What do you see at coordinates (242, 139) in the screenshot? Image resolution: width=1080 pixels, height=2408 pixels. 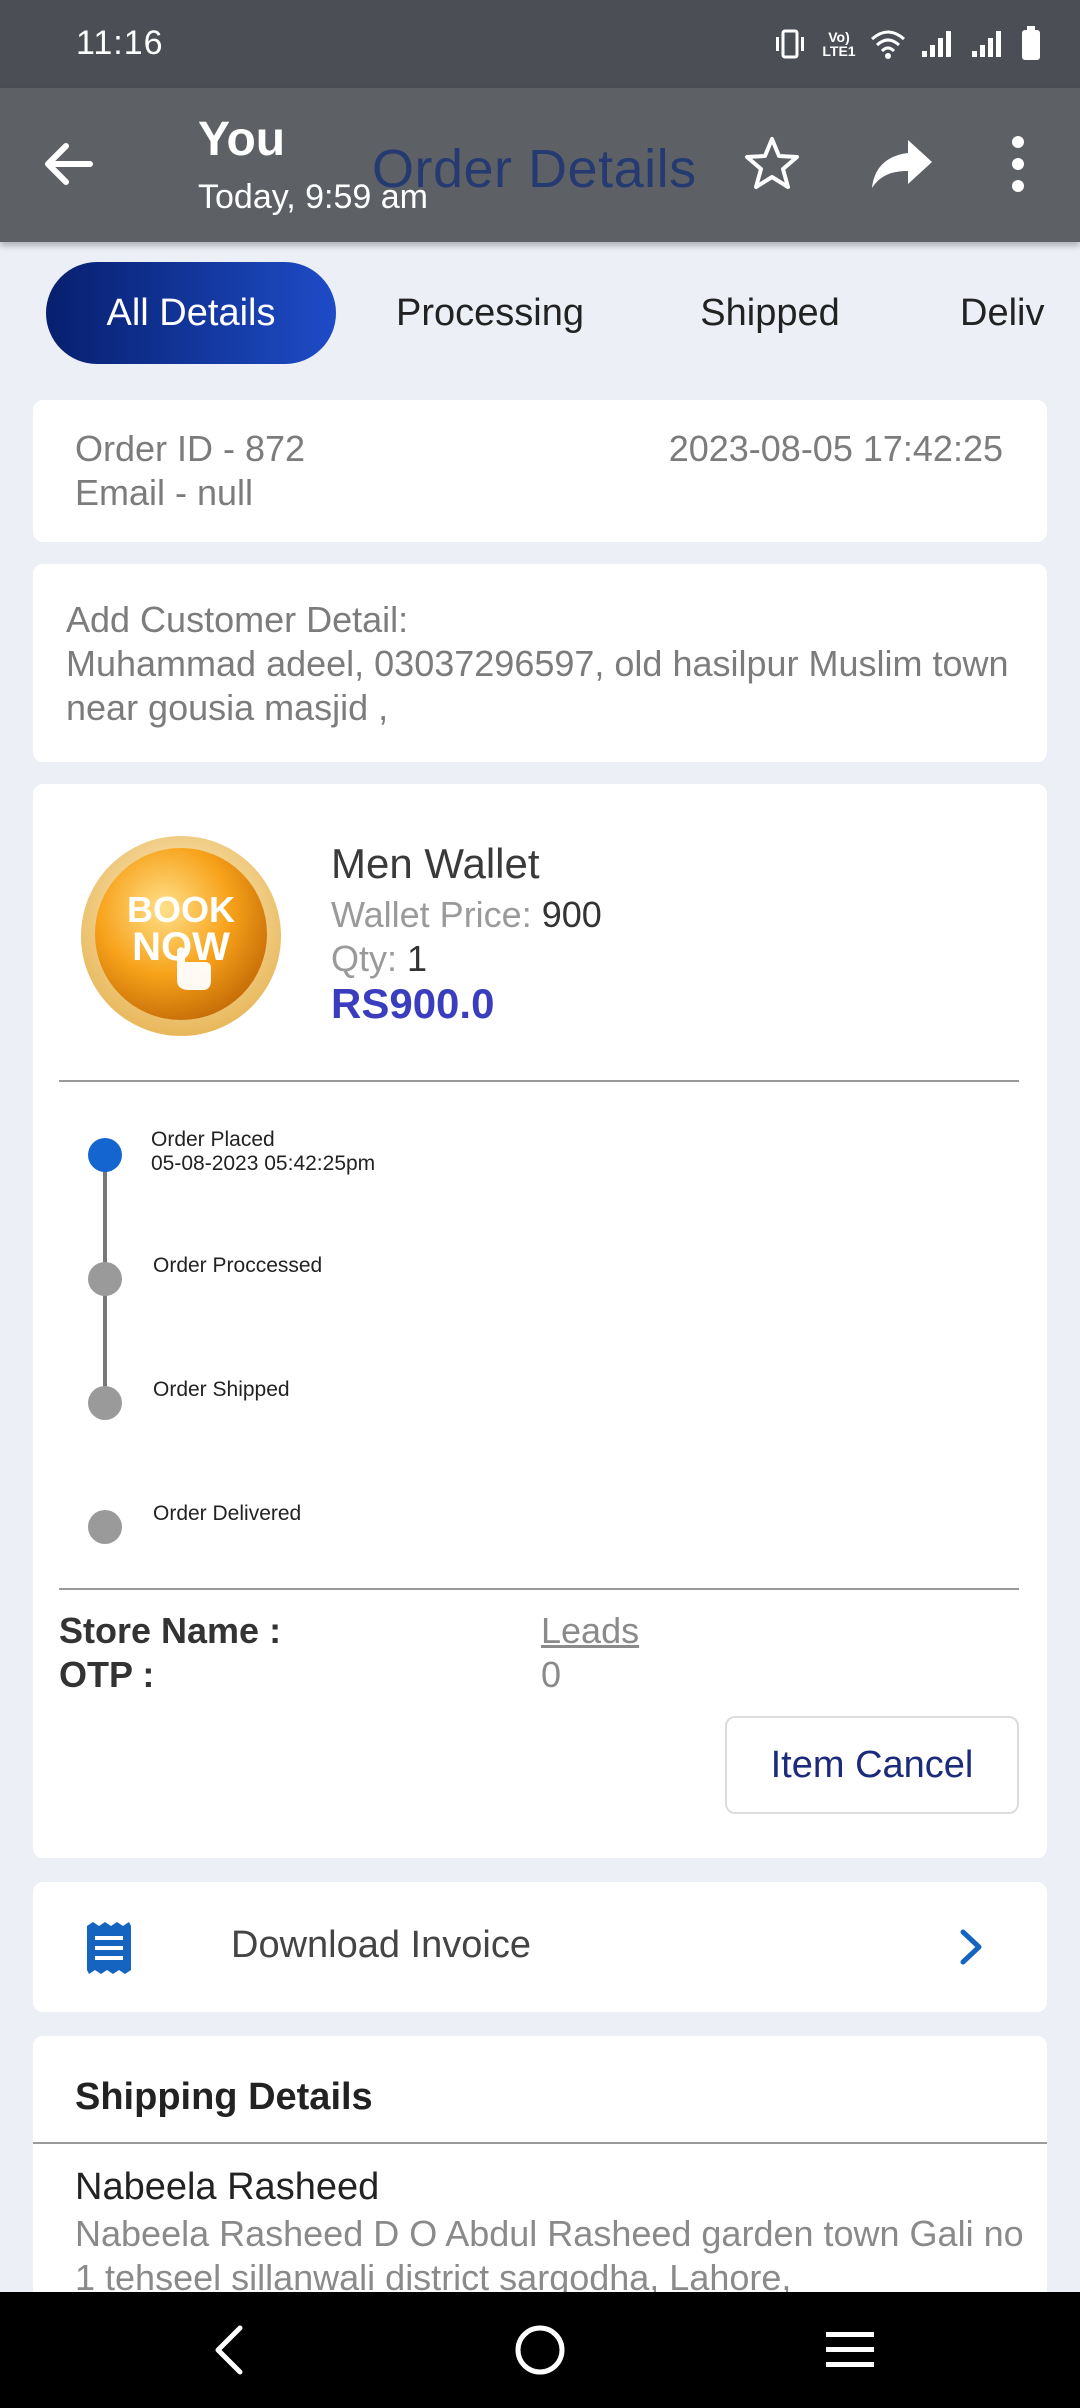 I see `sender-name: You` at bounding box center [242, 139].